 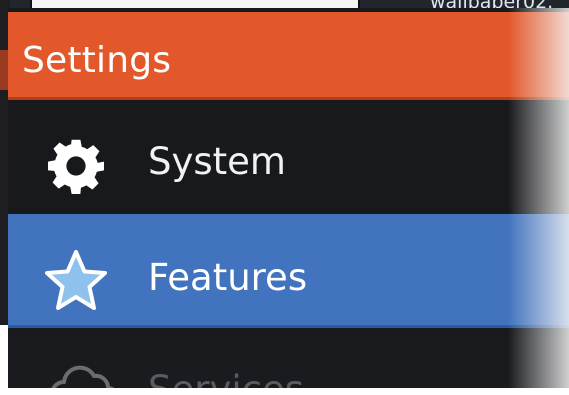 I want to click on settings-title: Settings, so click(x=97, y=60).